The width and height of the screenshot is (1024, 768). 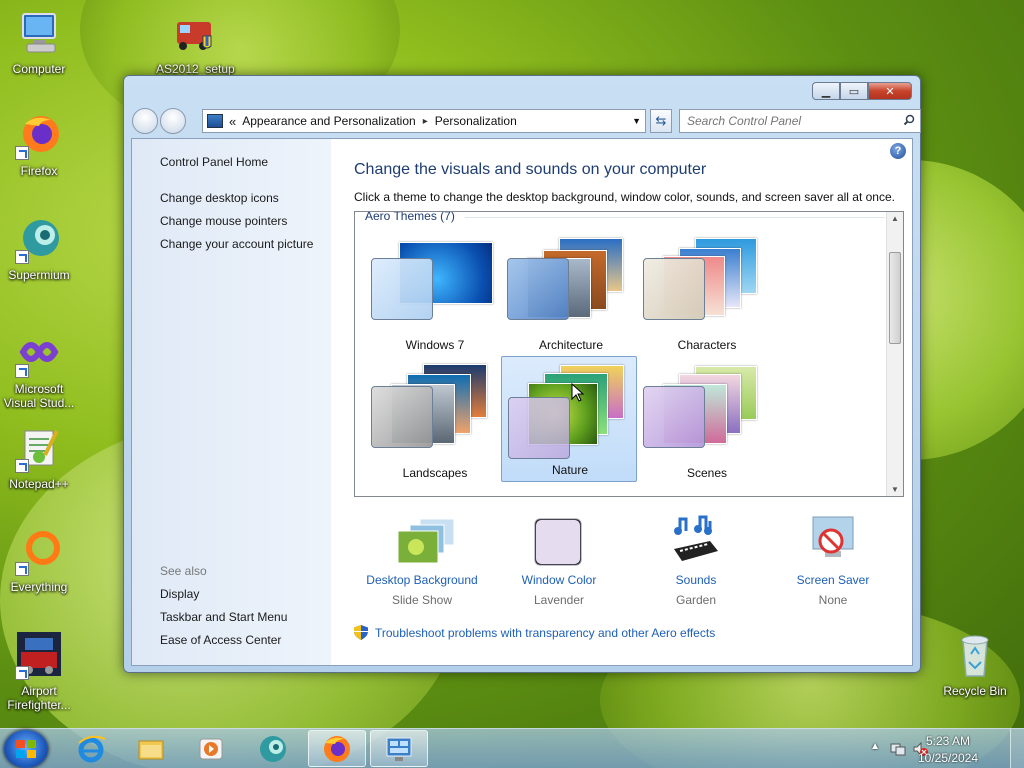 I want to click on window-color-value: Lavender, so click(x=559, y=600).